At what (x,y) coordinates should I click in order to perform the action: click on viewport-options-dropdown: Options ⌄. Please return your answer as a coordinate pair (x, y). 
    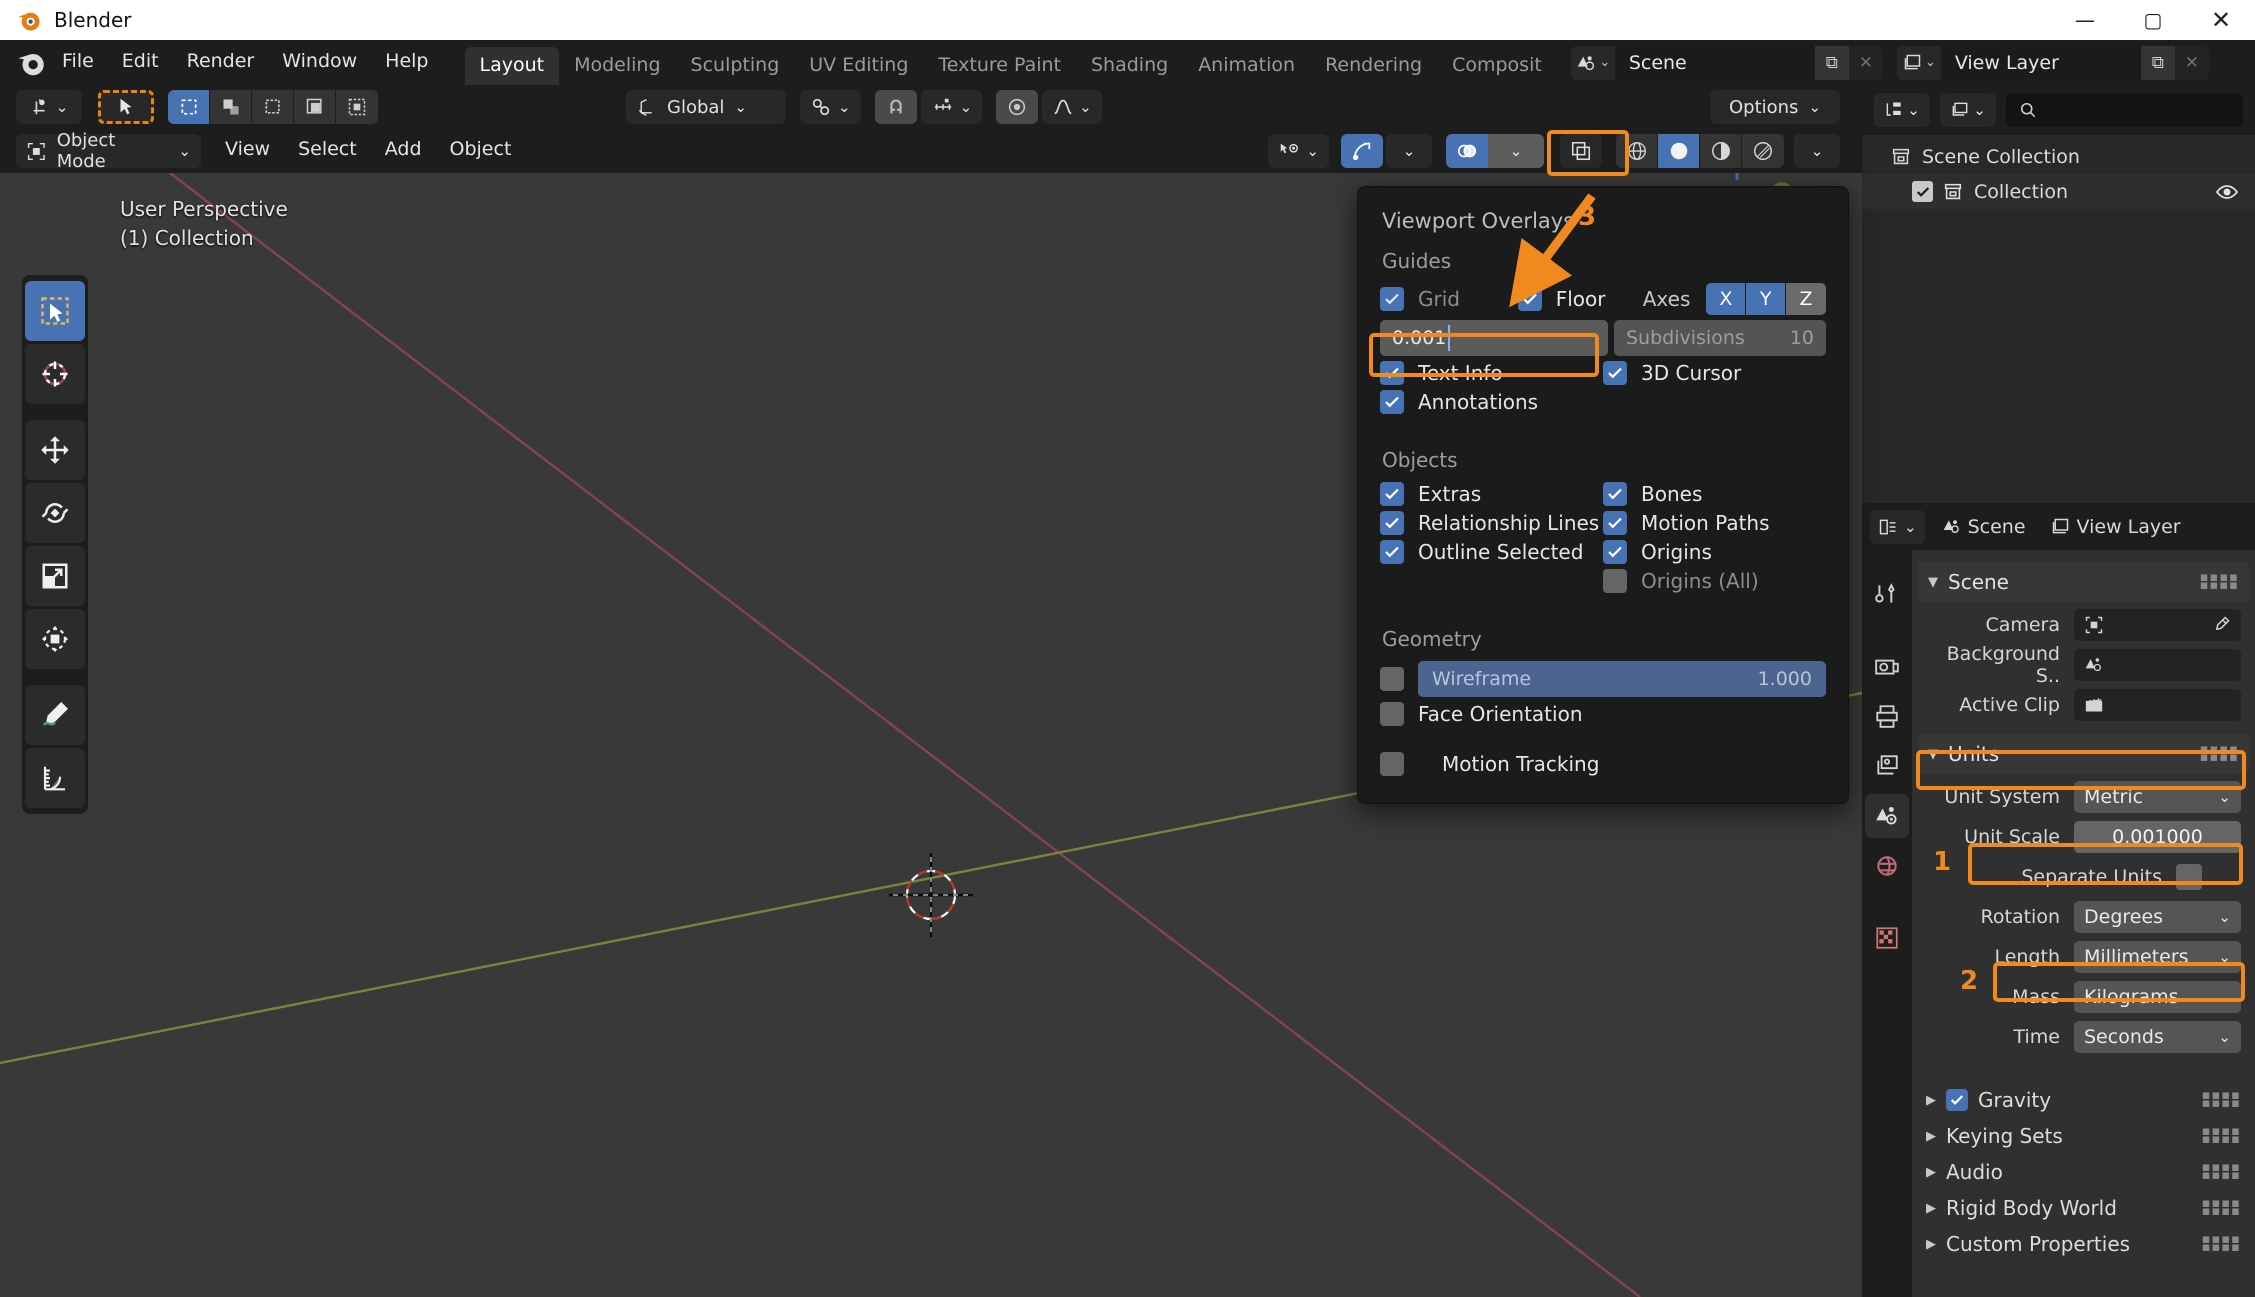
    Looking at the image, I should click on (1775, 107).